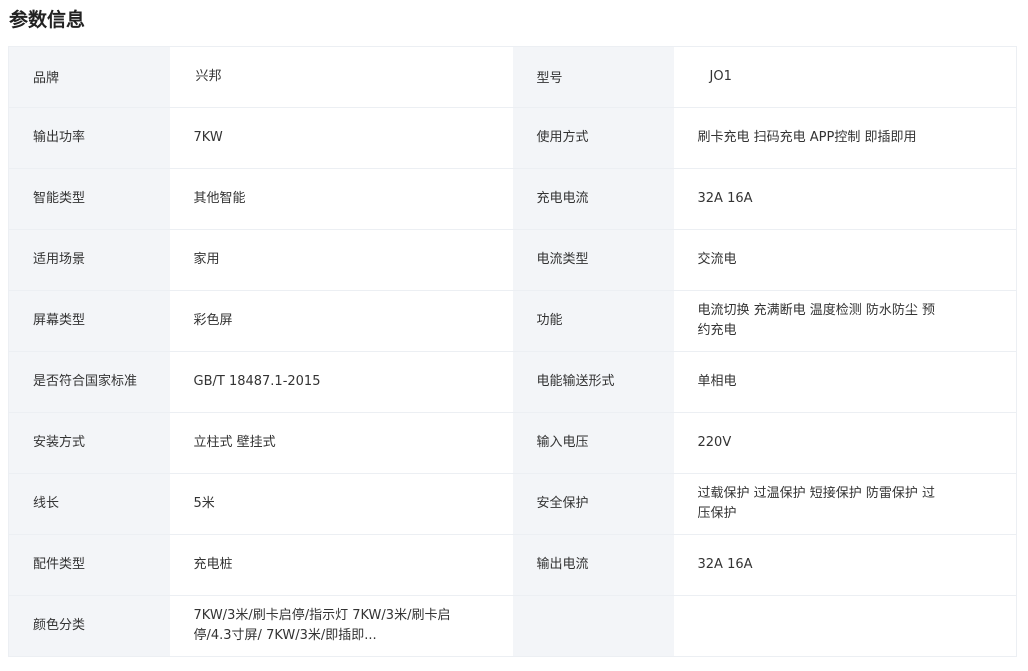 The image size is (1028, 671). Describe the element at coordinates (593, 565) in the screenshot. I see `param-label: 输出电流` at that location.